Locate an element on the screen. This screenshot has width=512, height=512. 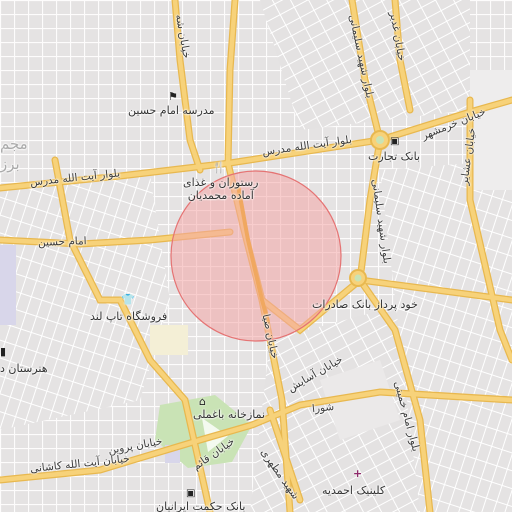
poi-label-atm-saderat: خود پرداز بانک صادرات is located at coordinates (365, 304).